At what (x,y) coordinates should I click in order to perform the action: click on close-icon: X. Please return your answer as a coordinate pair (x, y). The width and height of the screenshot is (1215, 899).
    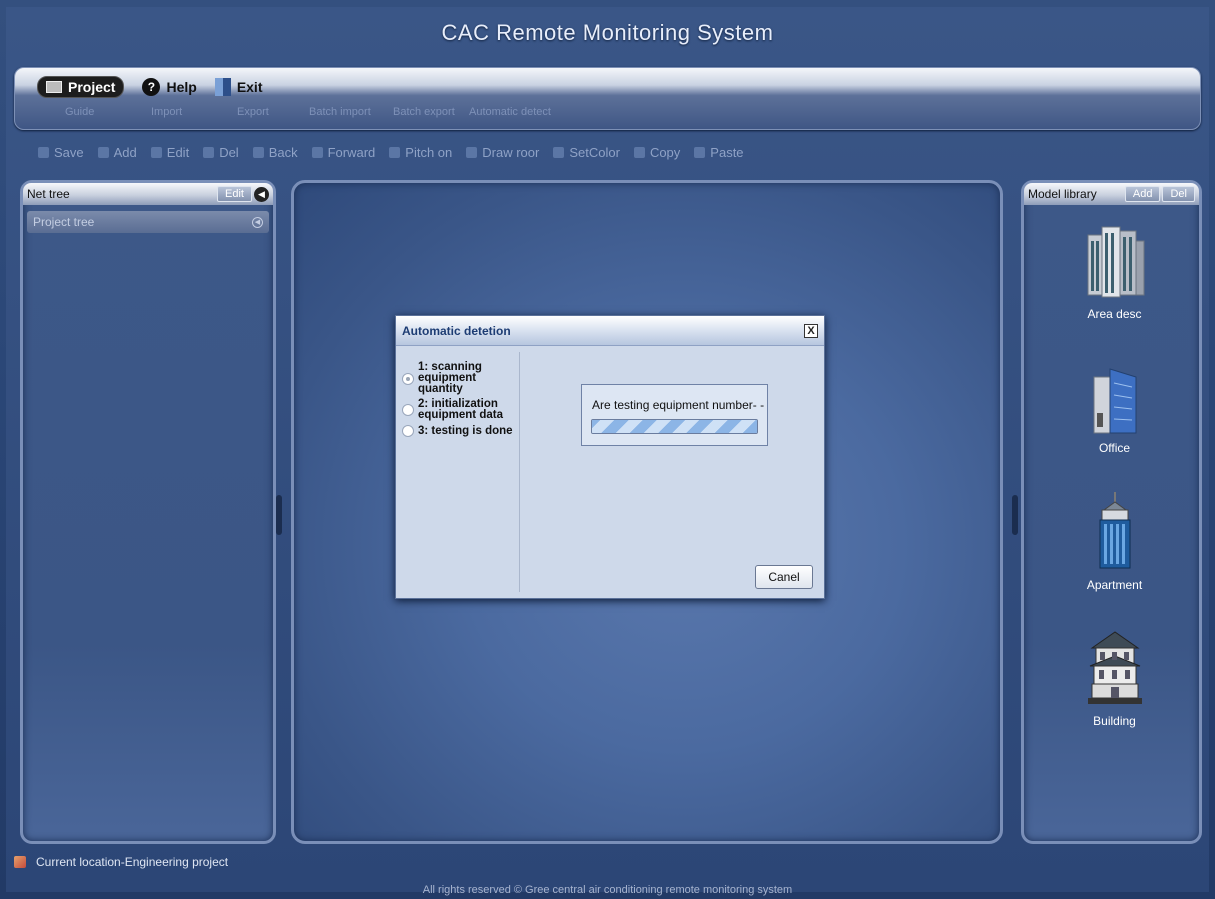
    Looking at the image, I should click on (811, 330).